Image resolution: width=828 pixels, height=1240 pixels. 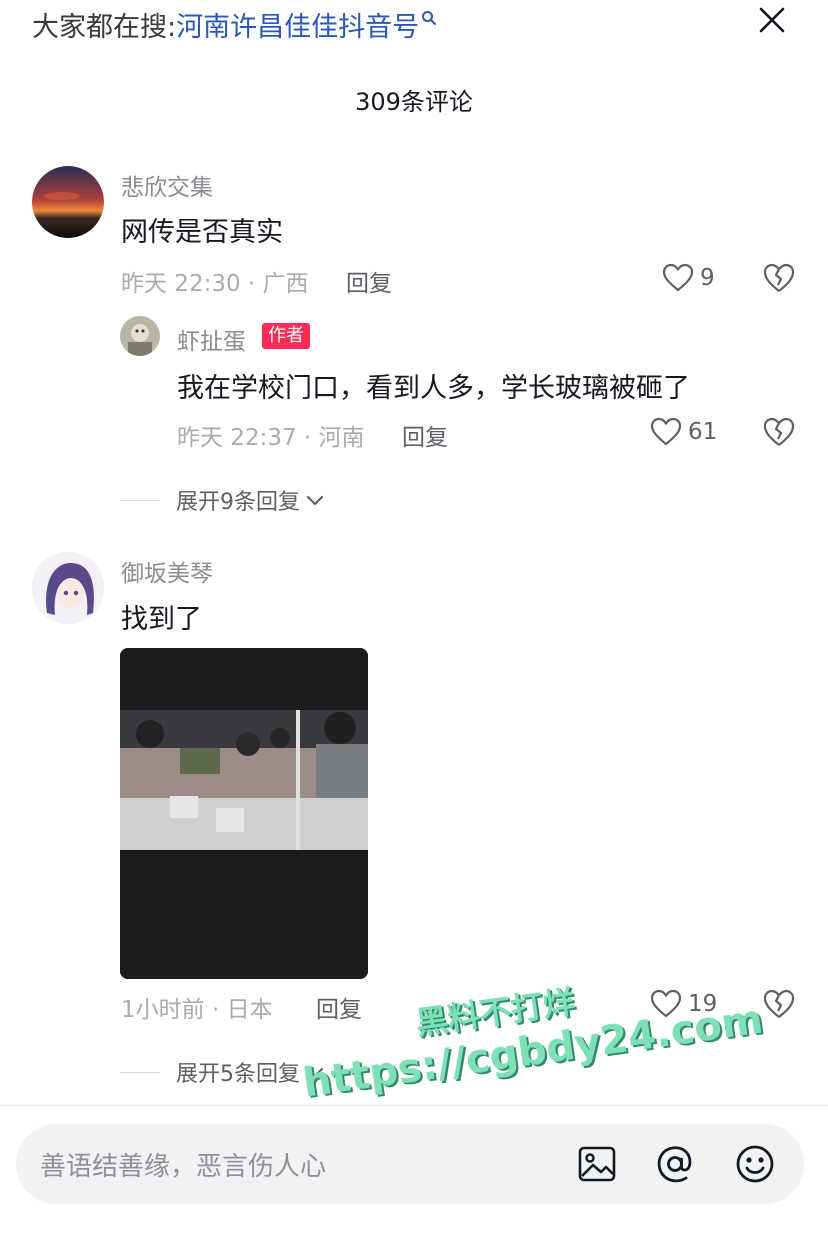 I want to click on like-button: 61, so click(x=683, y=432).